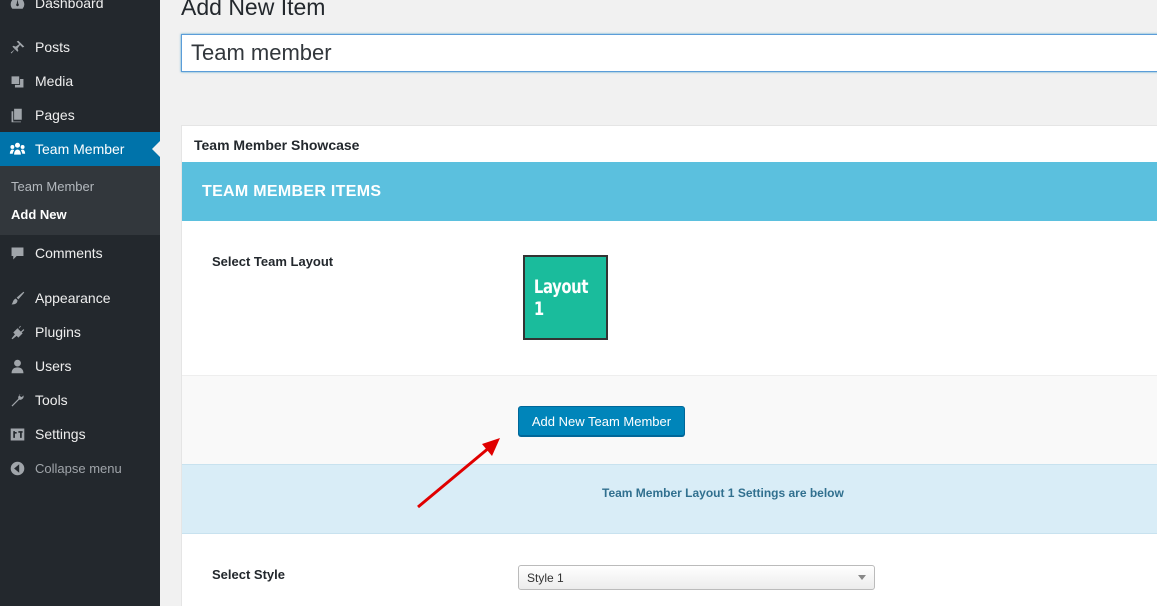 The image size is (1157, 606). I want to click on menu-dashboard: Dashboard, so click(80, 10).